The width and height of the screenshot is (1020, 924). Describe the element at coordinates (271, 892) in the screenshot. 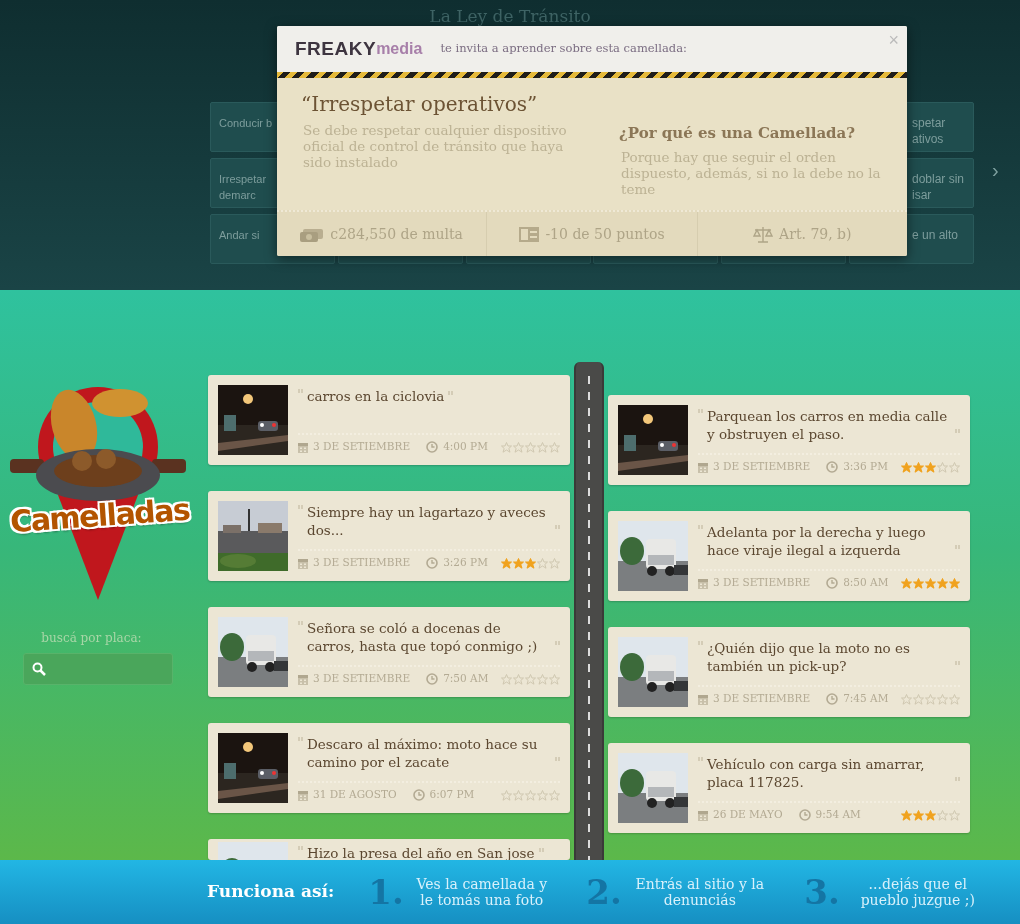

I see `footer-title: Funciona así:` at that location.